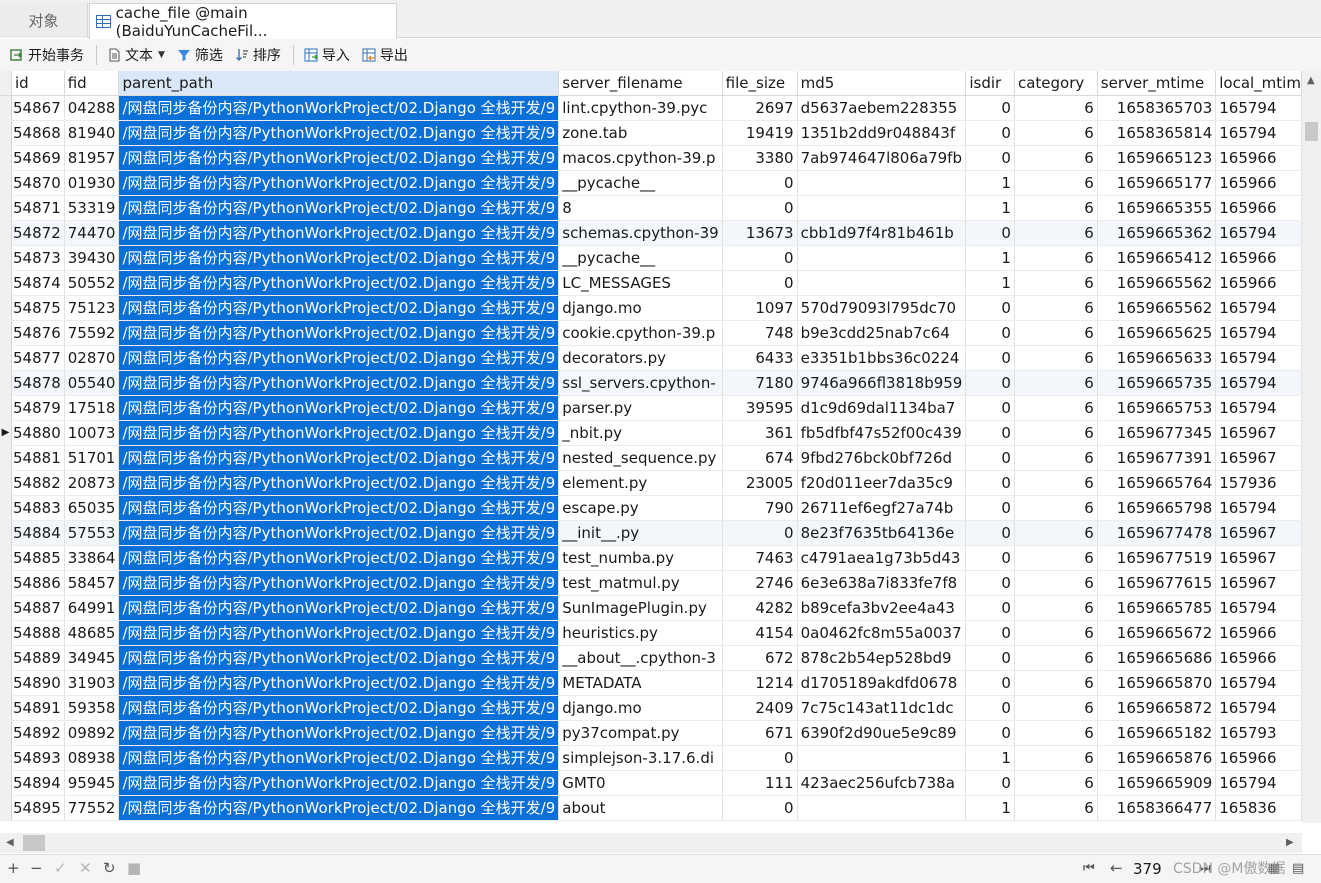 This screenshot has height=883, width=1321. I want to click on cell-server-mtime: 1659665633, so click(1157, 358).